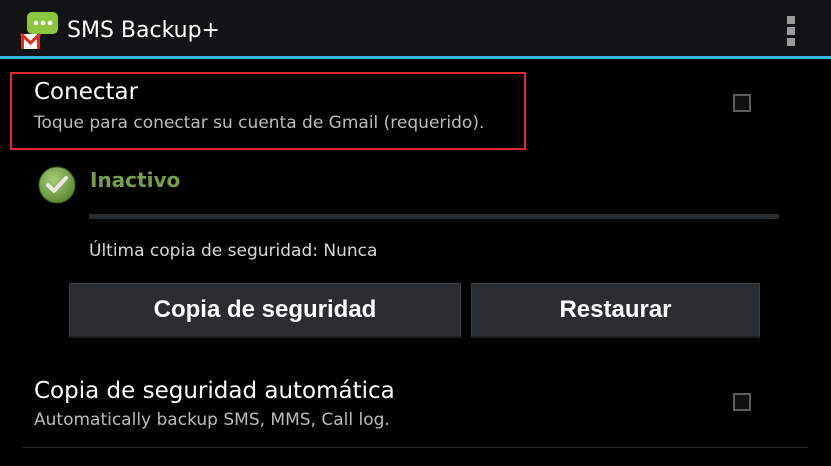  Describe the element at coordinates (57, 185) in the screenshot. I see `check-circle-icon` at that location.